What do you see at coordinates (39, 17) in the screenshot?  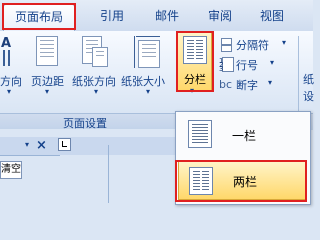 I see `tab-page-layout: 页面布局` at bounding box center [39, 17].